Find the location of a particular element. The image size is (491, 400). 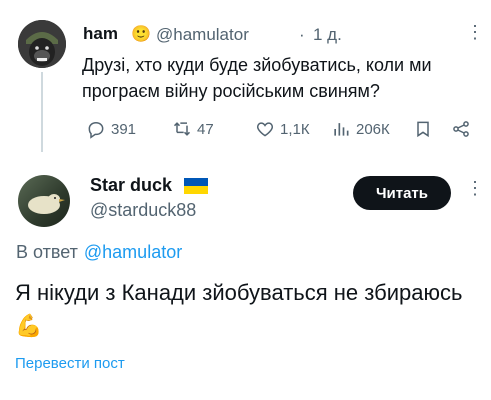

ukraine-flag-icon is located at coordinates (196, 186).